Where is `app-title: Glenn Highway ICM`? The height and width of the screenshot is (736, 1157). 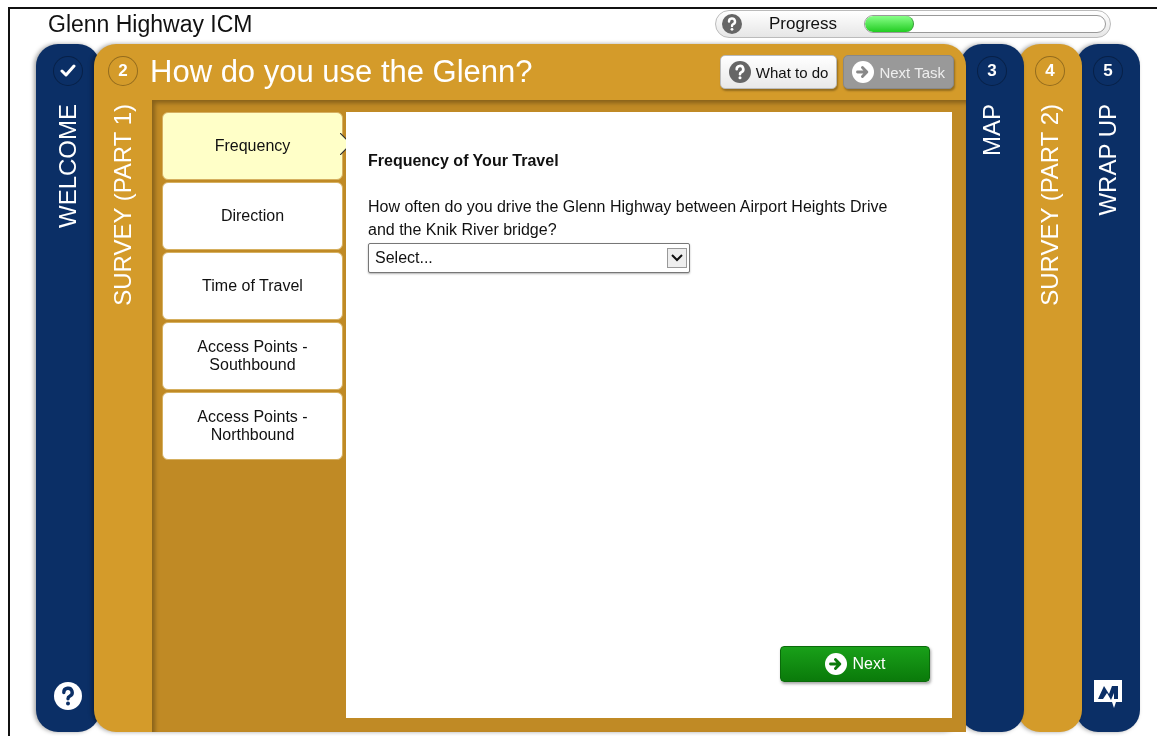
app-title: Glenn Highway ICM is located at coordinates (150, 24).